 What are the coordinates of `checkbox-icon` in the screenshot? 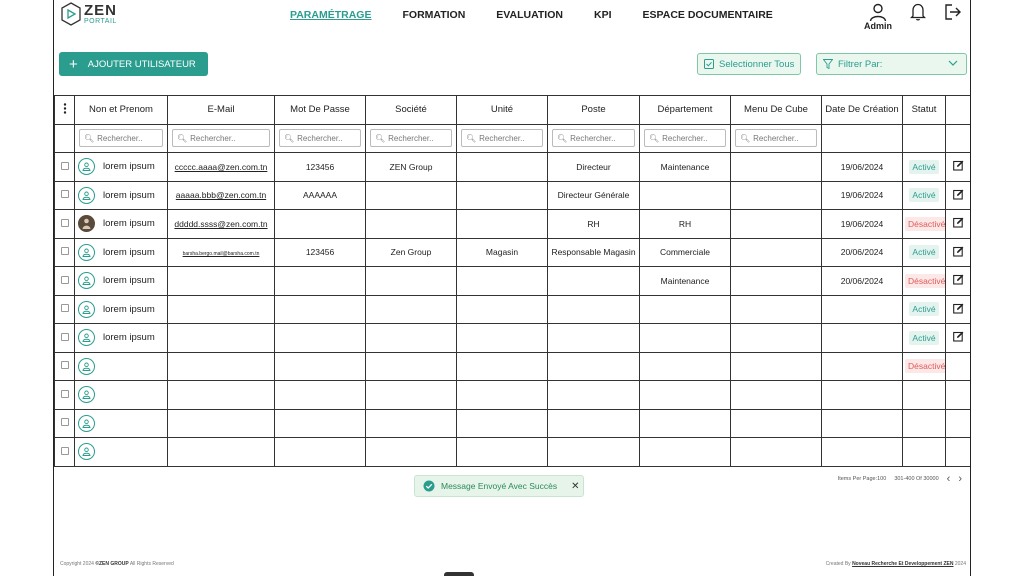 It's located at (709, 64).